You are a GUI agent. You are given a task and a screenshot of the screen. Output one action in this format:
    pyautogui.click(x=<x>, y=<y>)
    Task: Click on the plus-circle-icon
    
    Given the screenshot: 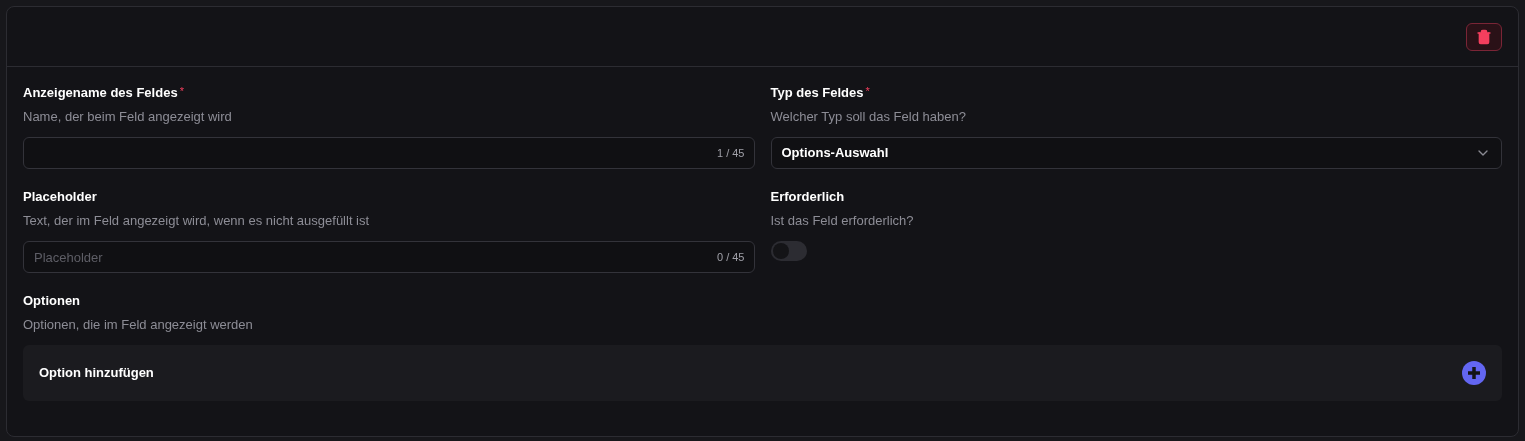 What is the action you would take?
    pyautogui.click(x=1474, y=373)
    